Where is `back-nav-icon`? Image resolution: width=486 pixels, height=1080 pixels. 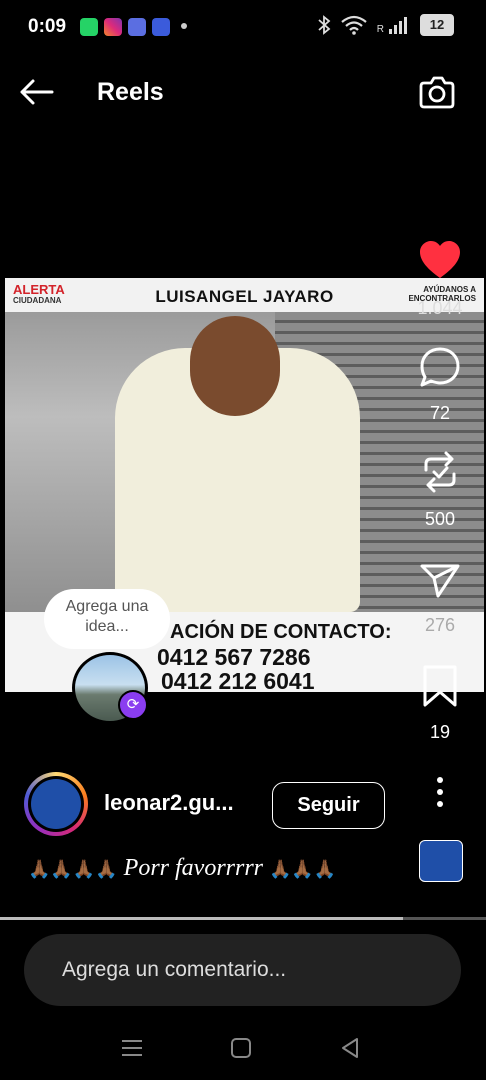
back-nav-icon is located at coordinates (350, 1048).